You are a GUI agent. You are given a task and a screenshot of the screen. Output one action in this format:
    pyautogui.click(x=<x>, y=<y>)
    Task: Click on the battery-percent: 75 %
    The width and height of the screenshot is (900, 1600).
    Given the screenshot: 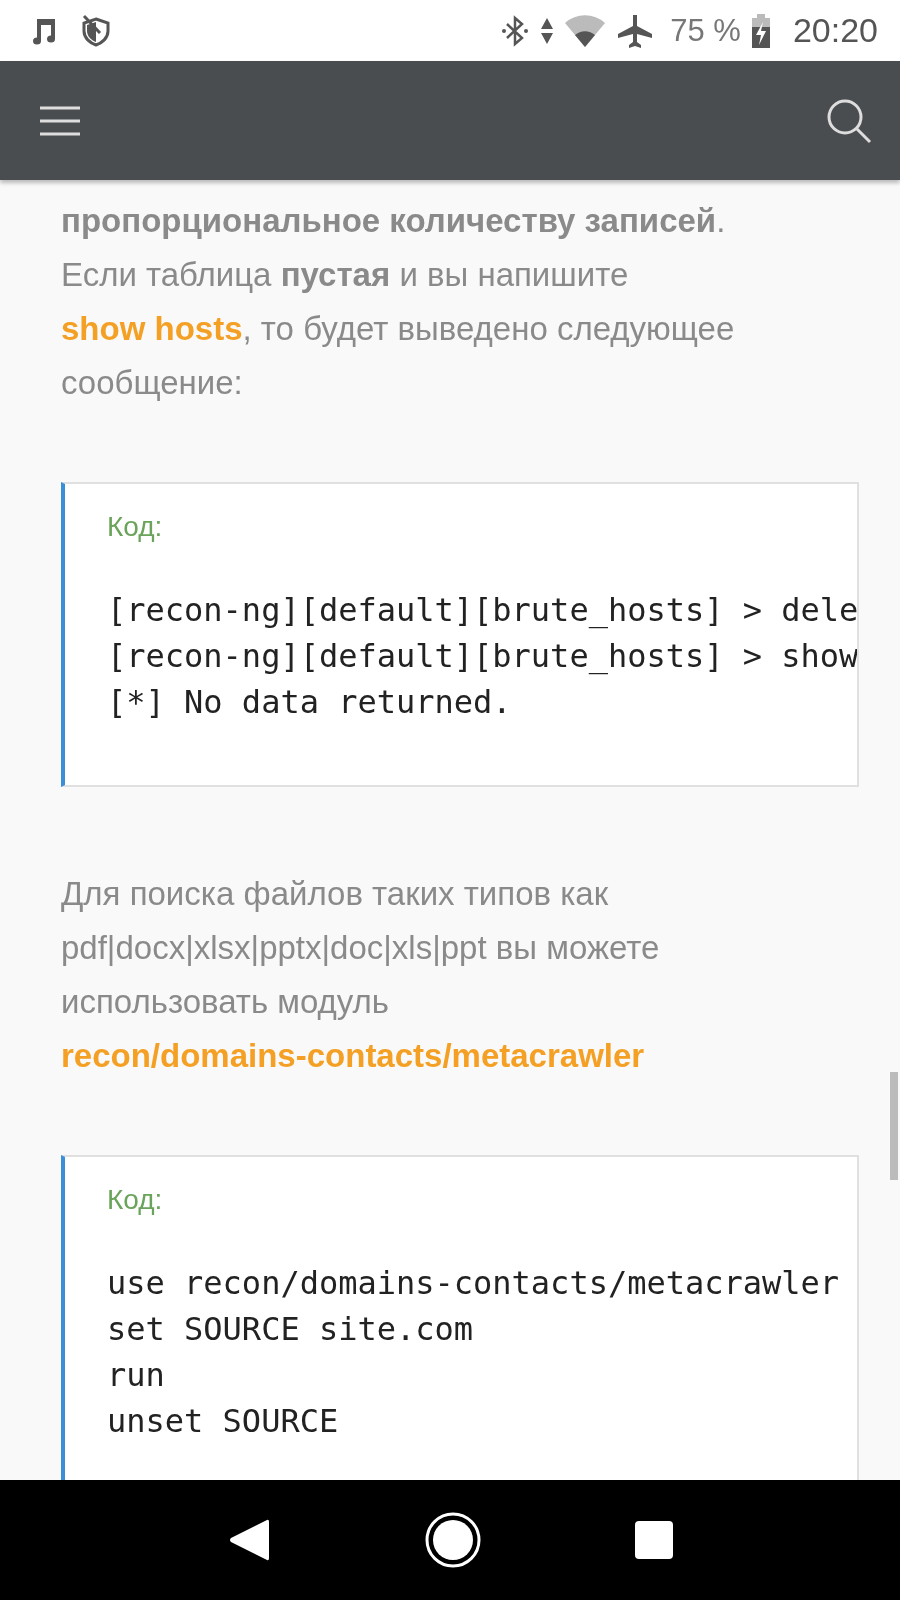 What is the action you would take?
    pyautogui.click(x=705, y=30)
    